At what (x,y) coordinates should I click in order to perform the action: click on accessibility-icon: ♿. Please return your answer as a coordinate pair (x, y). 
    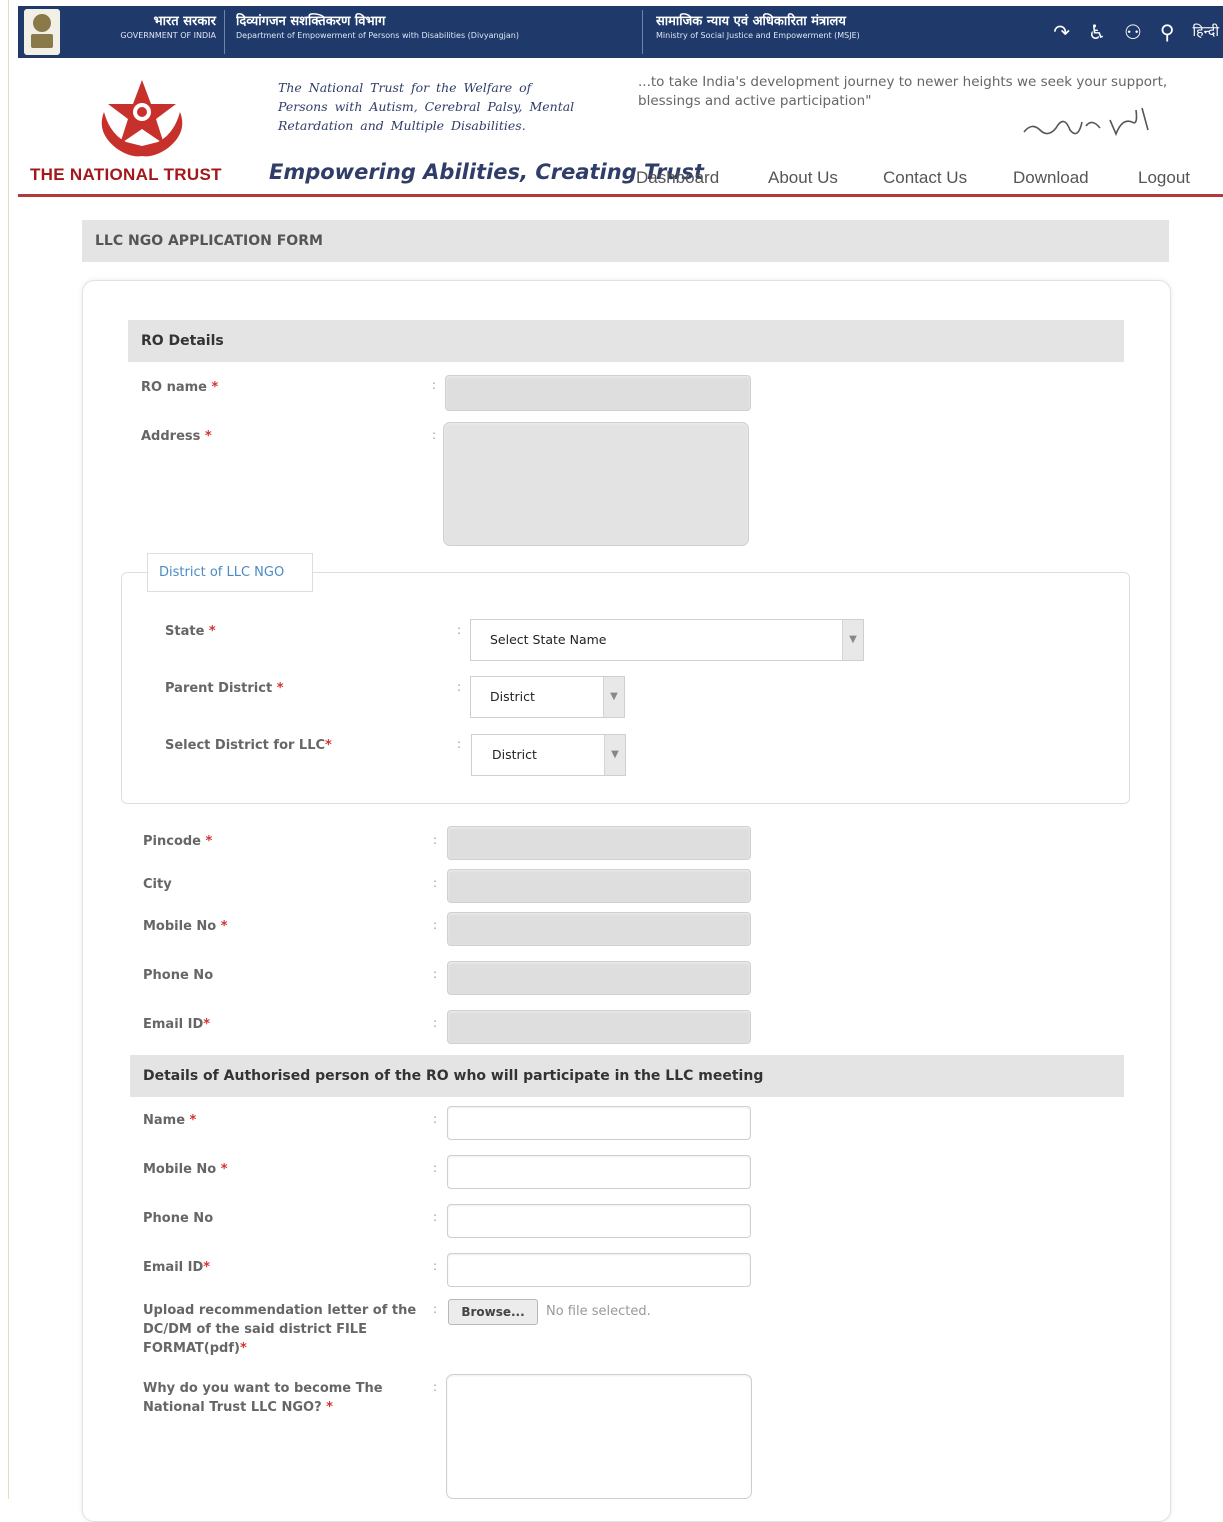
    Looking at the image, I should click on (1097, 32).